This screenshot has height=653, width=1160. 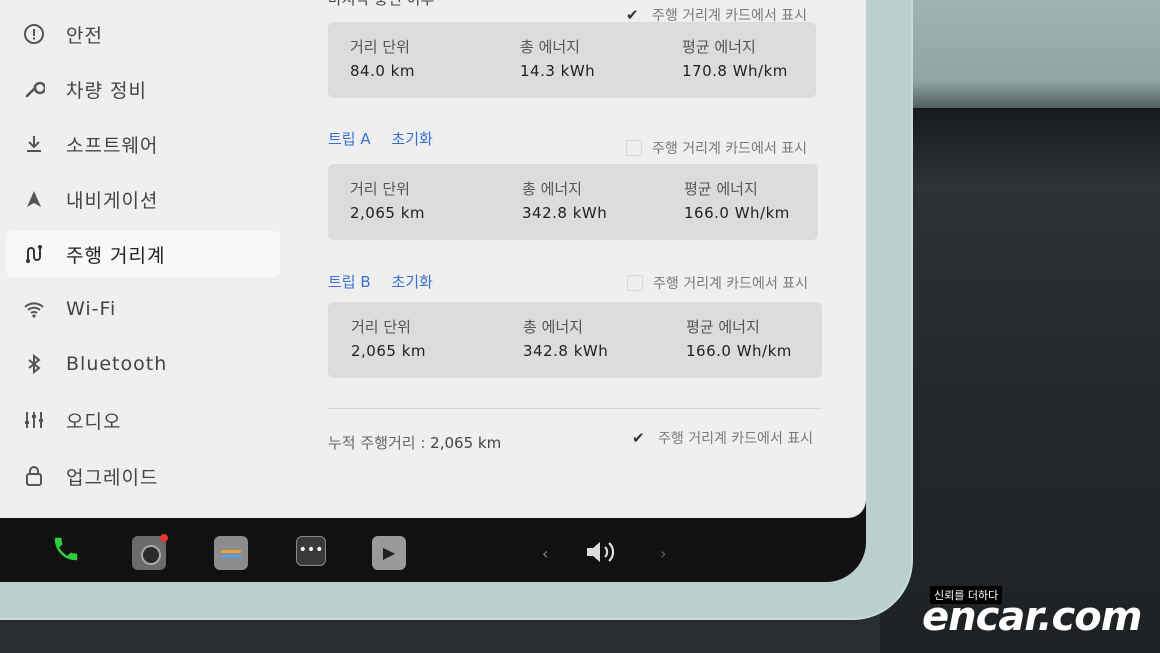 What do you see at coordinates (389, 553) in the screenshot?
I see `media-icon: ▶` at bounding box center [389, 553].